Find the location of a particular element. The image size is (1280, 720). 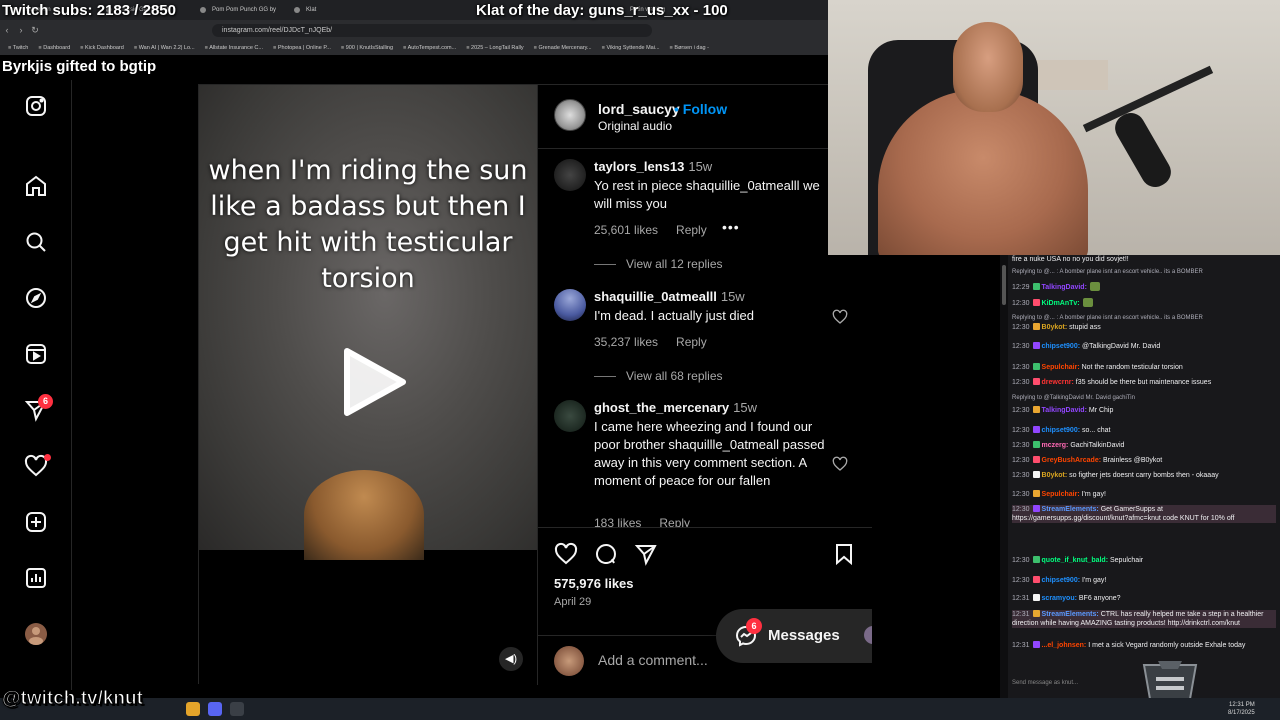

save-bookmark-icon is located at coordinates (844, 554).